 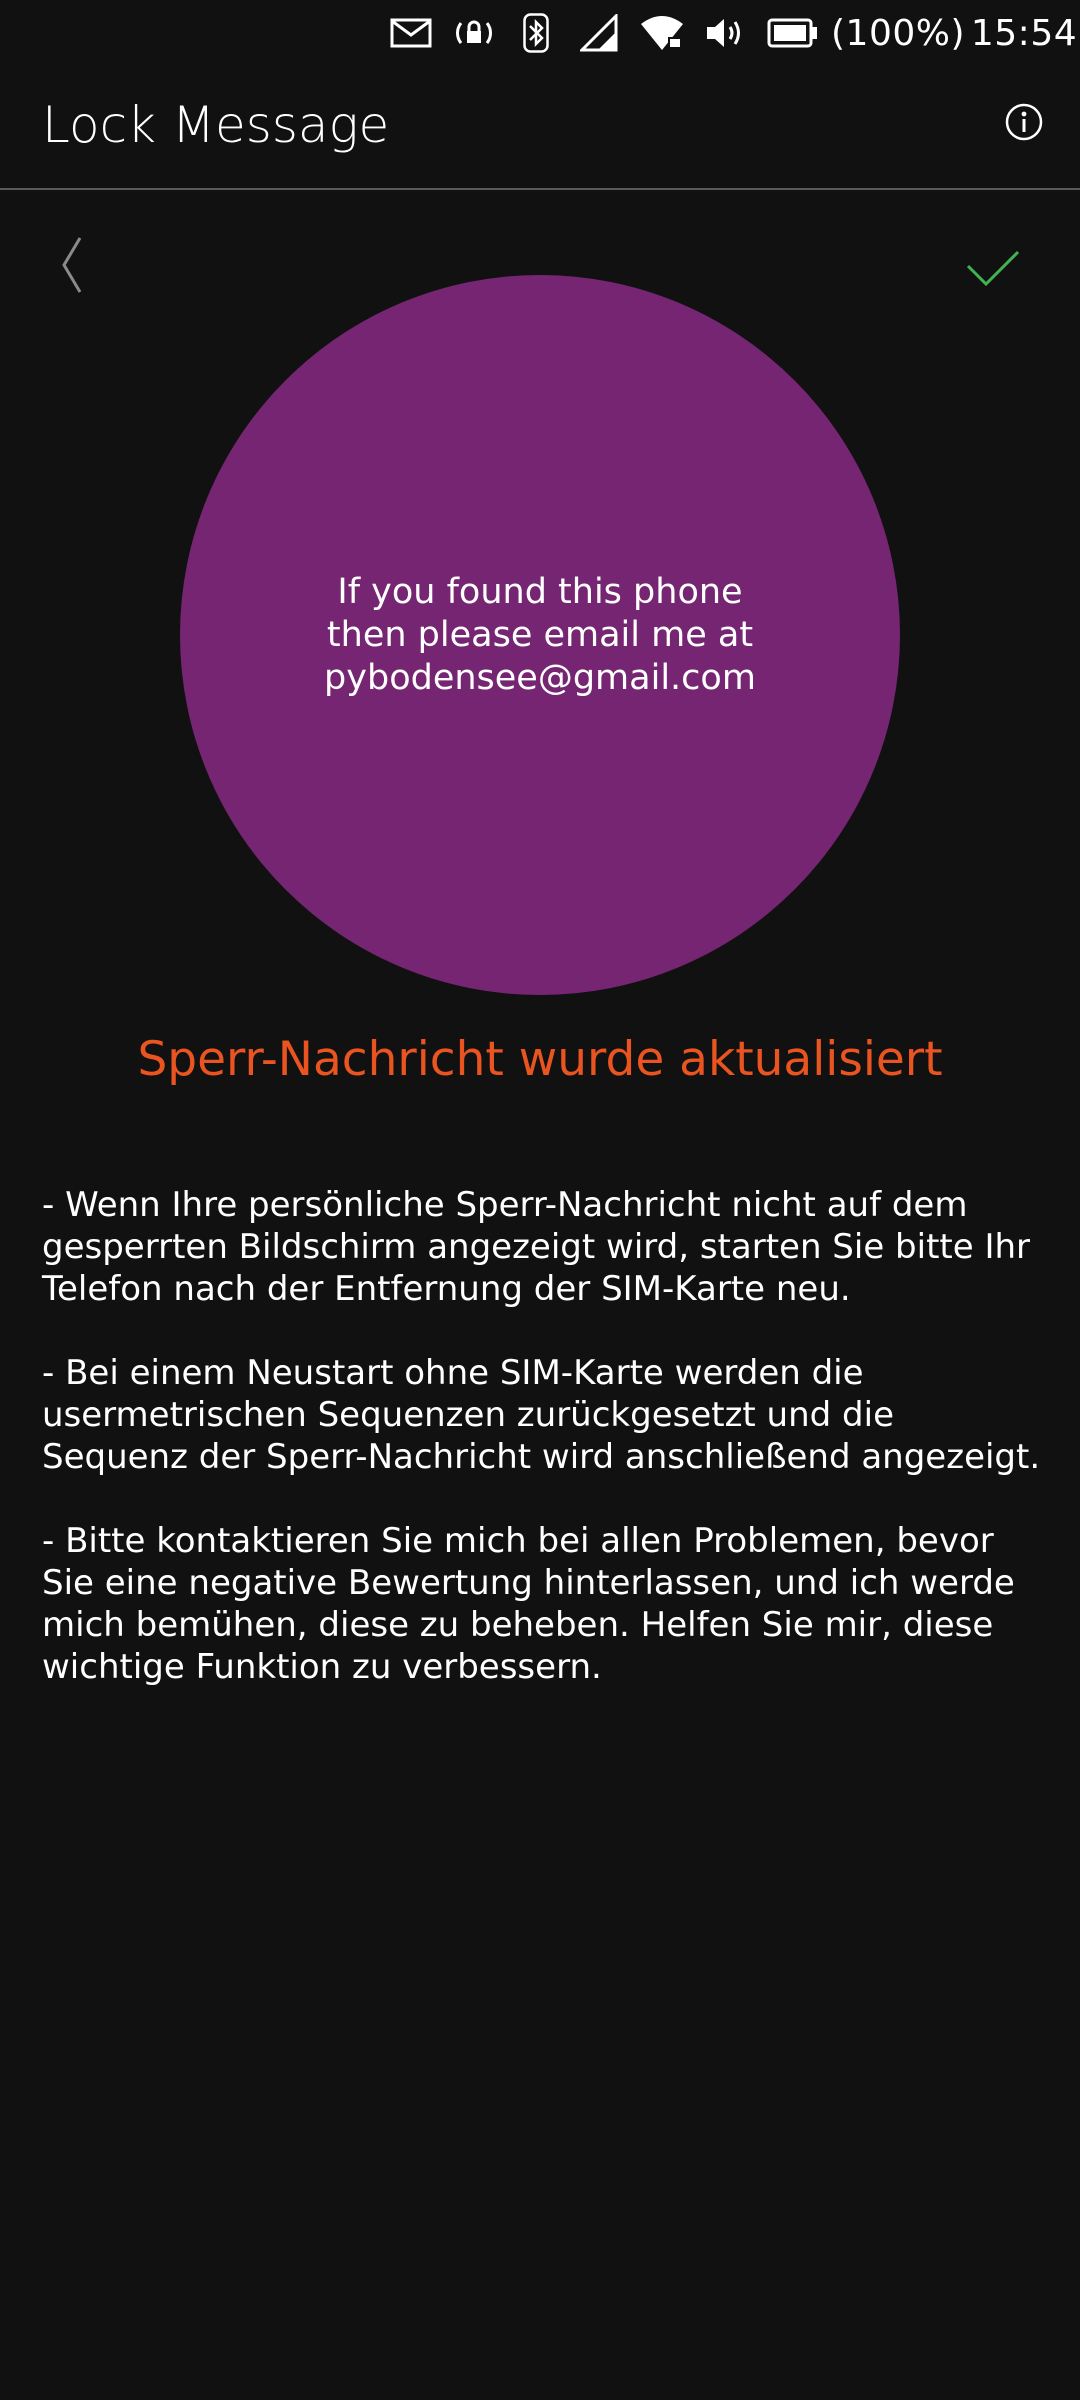 What do you see at coordinates (536, 33) in the screenshot?
I see `bluetooth-icon` at bounding box center [536, 33].